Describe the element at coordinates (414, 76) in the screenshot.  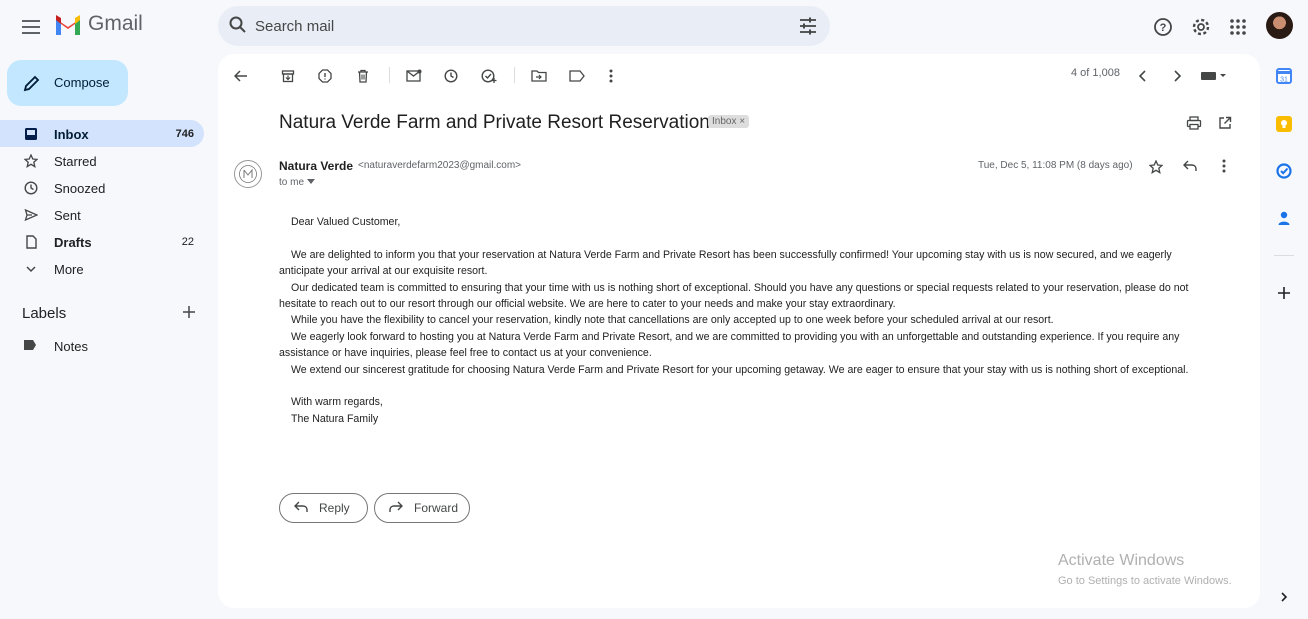
I see `mark-unread-icon` at that location.